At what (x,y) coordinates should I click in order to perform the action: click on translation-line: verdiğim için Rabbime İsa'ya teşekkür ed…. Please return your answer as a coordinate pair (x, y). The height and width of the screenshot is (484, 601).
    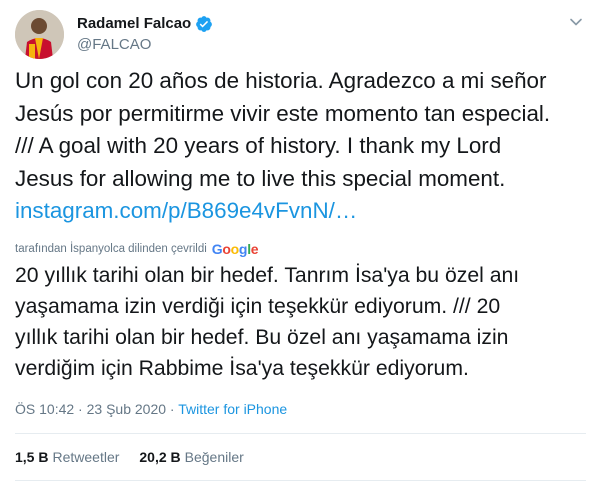
    Looking at the image, I should click on (242, 368).